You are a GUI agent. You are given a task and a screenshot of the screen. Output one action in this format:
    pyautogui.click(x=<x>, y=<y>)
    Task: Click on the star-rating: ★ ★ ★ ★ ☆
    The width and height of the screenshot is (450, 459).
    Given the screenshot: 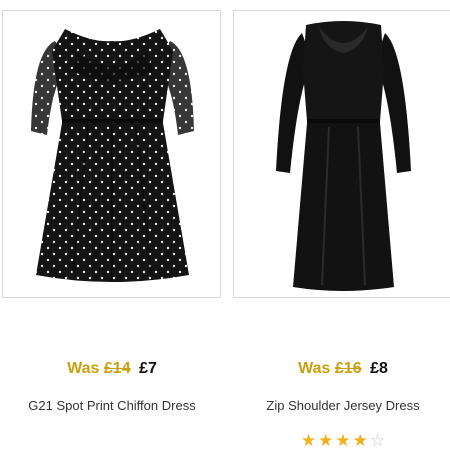 What is the action you would take?
    pyautogui.click(x=341, y=441)
    